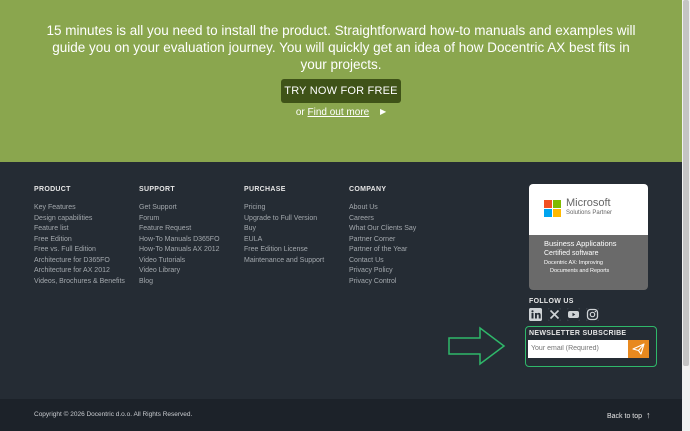  I want to click on footer-link: Forum, so click(179, 219).